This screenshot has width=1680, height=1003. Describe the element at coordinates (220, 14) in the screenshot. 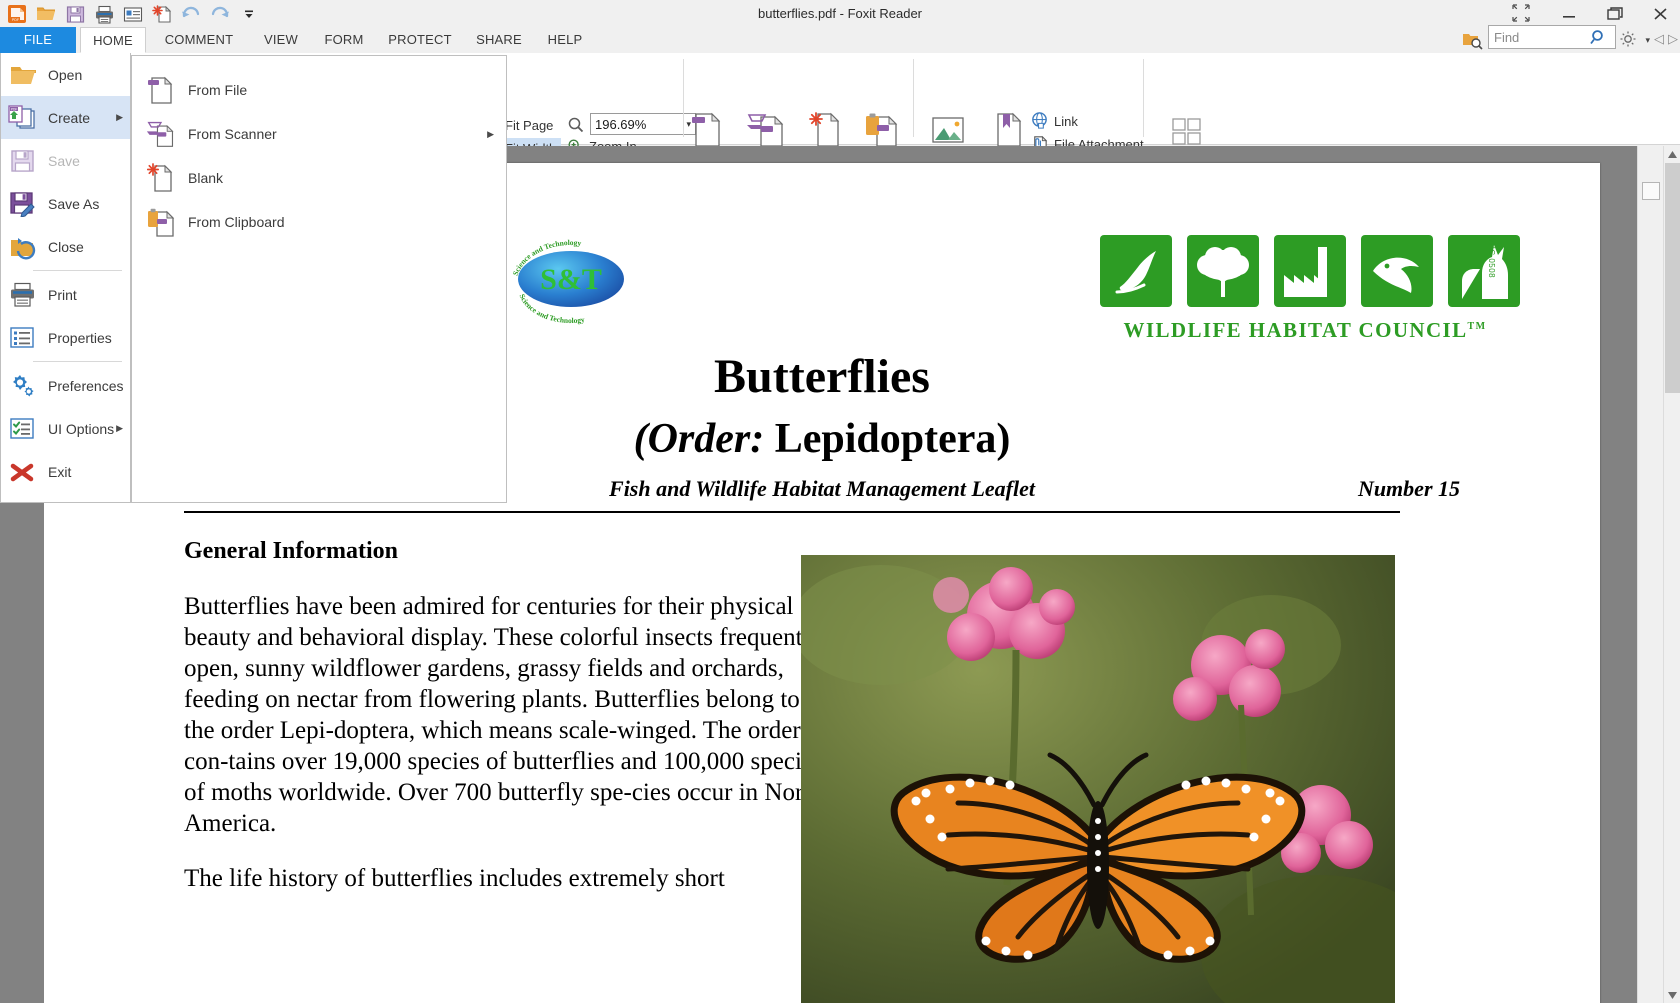

I see `redo-icon` at that location.